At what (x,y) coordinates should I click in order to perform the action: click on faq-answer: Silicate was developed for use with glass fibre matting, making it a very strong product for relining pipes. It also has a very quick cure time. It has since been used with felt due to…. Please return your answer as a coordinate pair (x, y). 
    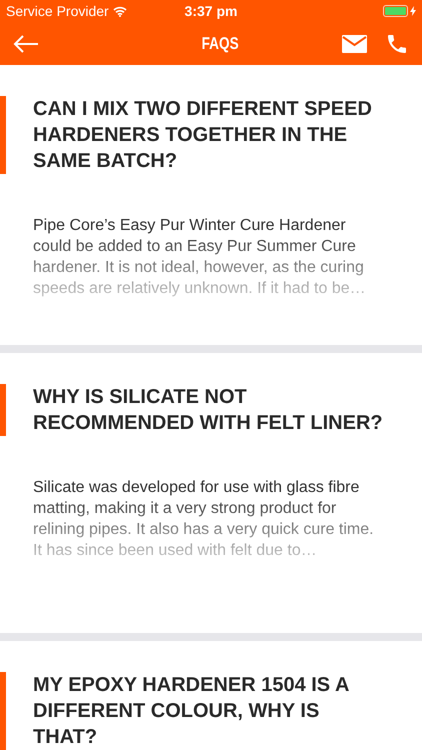
    Looking at the image, I should click on (203, 519).